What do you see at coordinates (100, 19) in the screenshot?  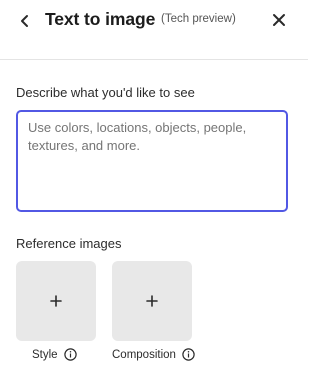 I see `page-title: Text to image` at bounding box center [100, 19].